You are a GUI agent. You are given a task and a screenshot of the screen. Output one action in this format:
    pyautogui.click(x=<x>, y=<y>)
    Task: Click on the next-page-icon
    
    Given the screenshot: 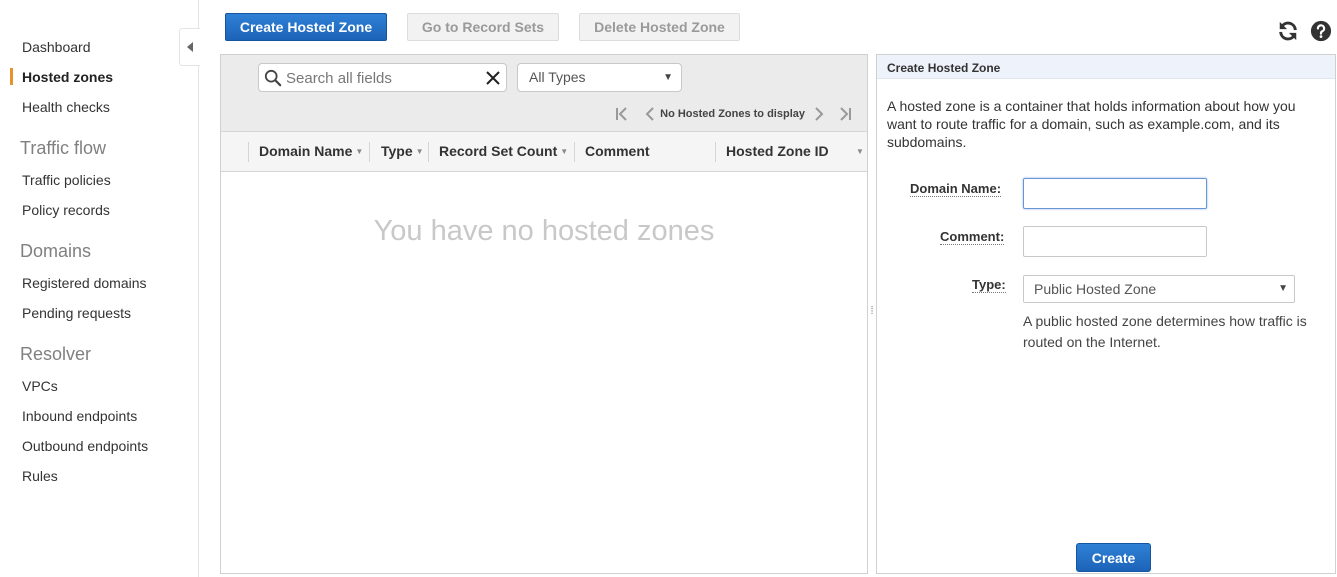 What is the action you would take?
    pyautogui.click(x=819, y=114)
    